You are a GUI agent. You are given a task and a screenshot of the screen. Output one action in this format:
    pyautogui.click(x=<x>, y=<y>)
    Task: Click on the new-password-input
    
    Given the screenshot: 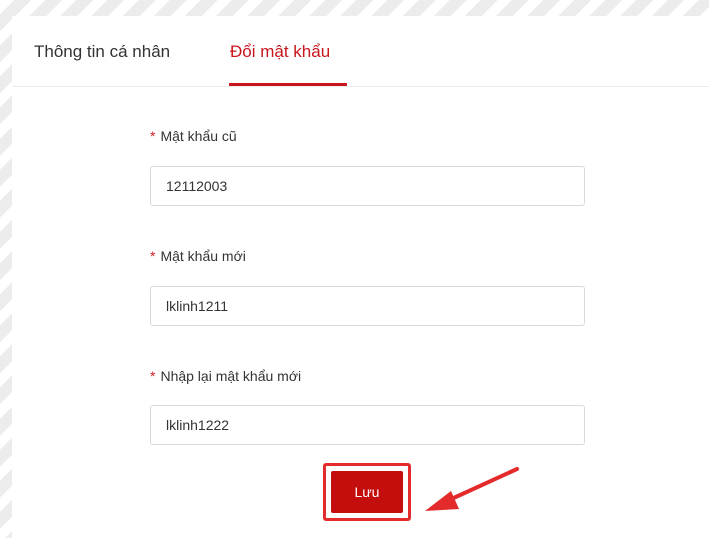 What is the action you would take?
    pyautogui.click(x=367, y=306)
    